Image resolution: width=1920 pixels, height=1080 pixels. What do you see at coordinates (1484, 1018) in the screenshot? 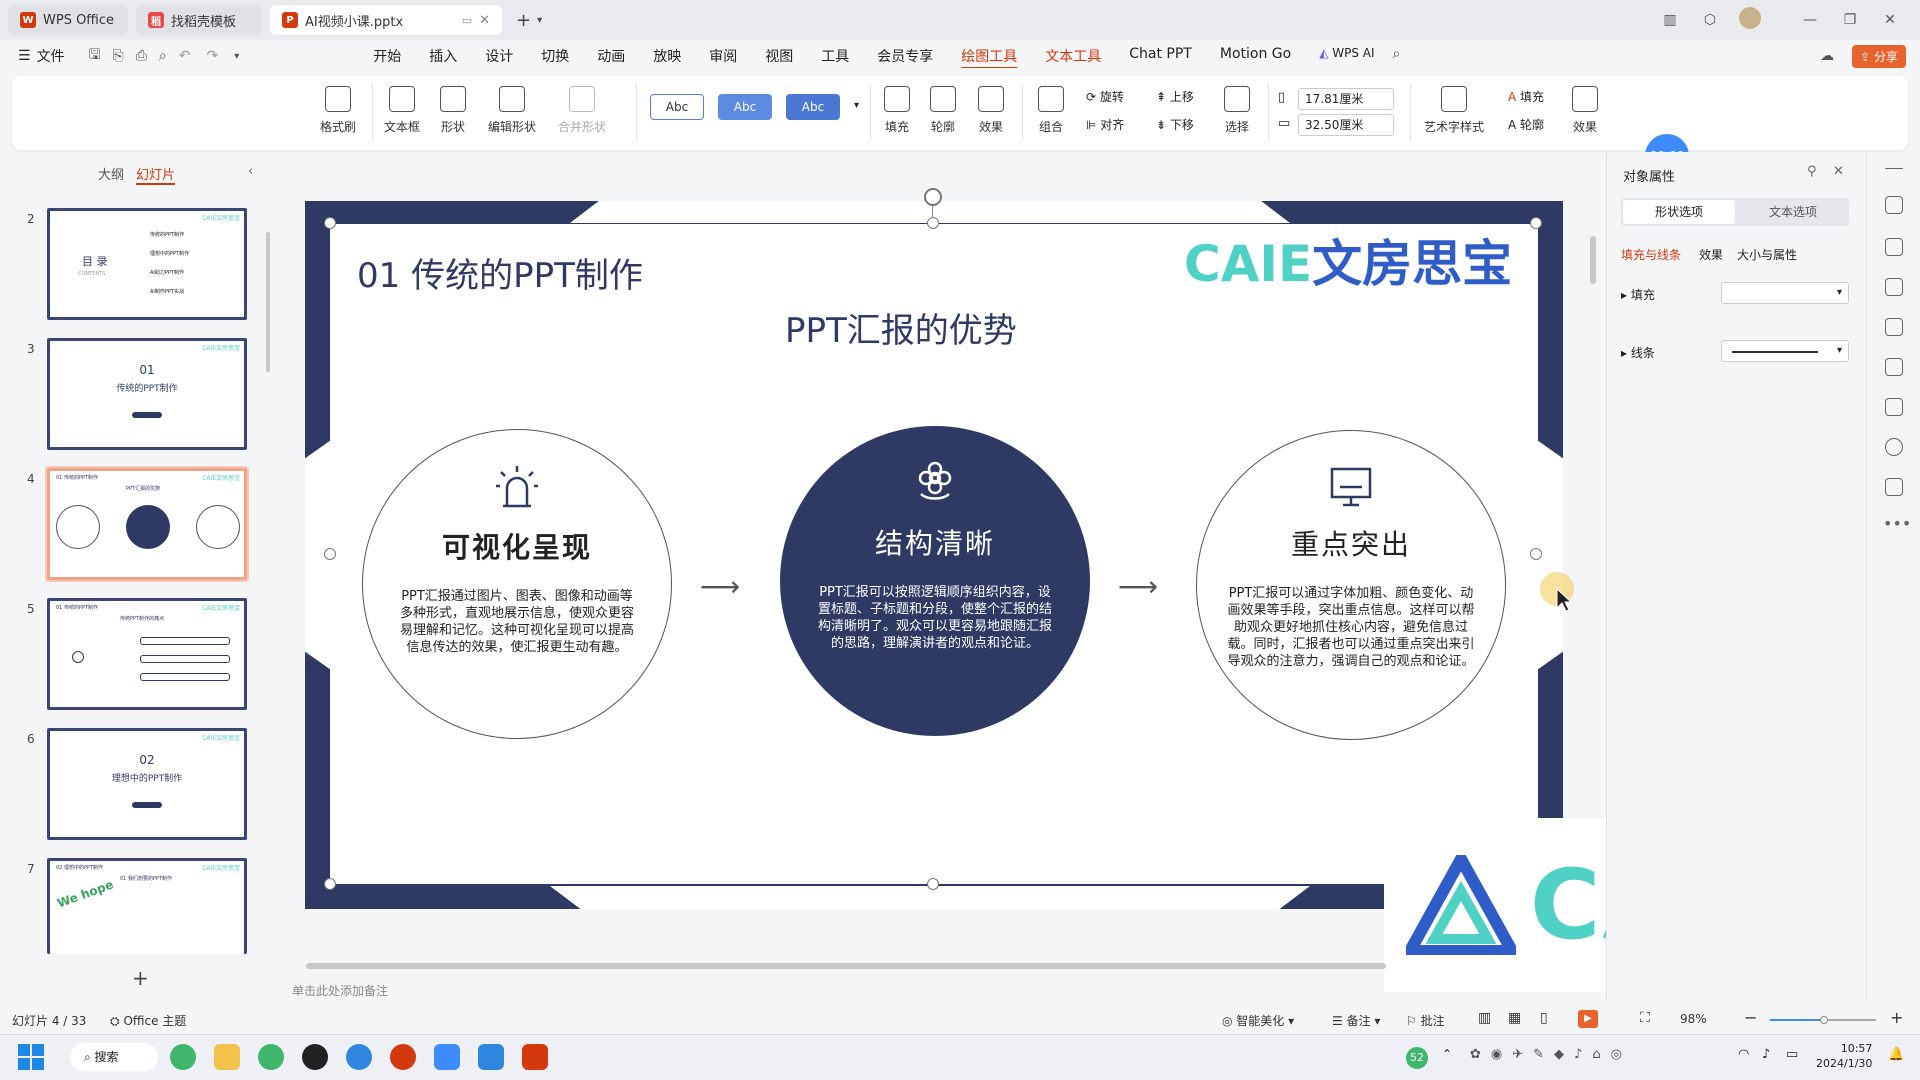
I see `normal-view-icon: ▥` at bounding box center [1484, 1018].